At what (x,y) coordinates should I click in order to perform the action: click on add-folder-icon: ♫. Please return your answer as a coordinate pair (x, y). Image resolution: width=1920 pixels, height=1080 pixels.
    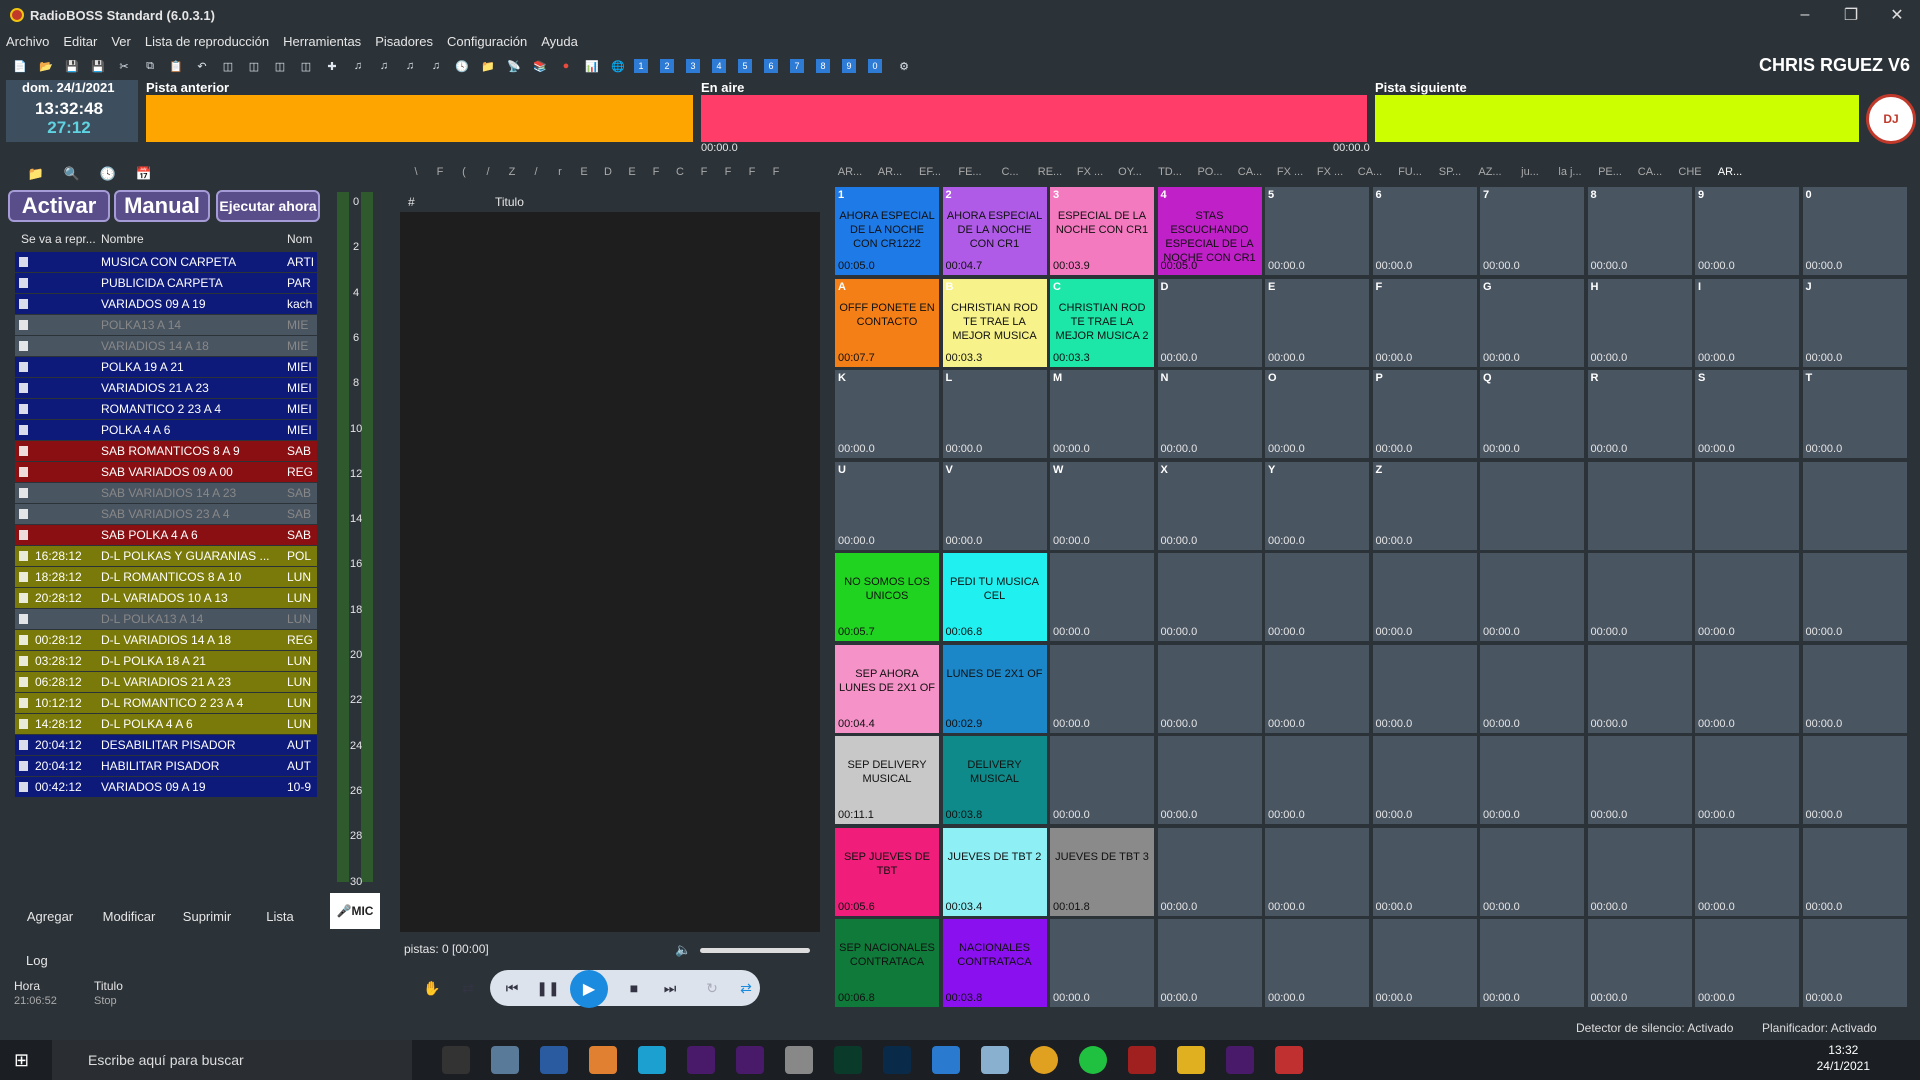
    Looking at the image, I should click on (384, 66).